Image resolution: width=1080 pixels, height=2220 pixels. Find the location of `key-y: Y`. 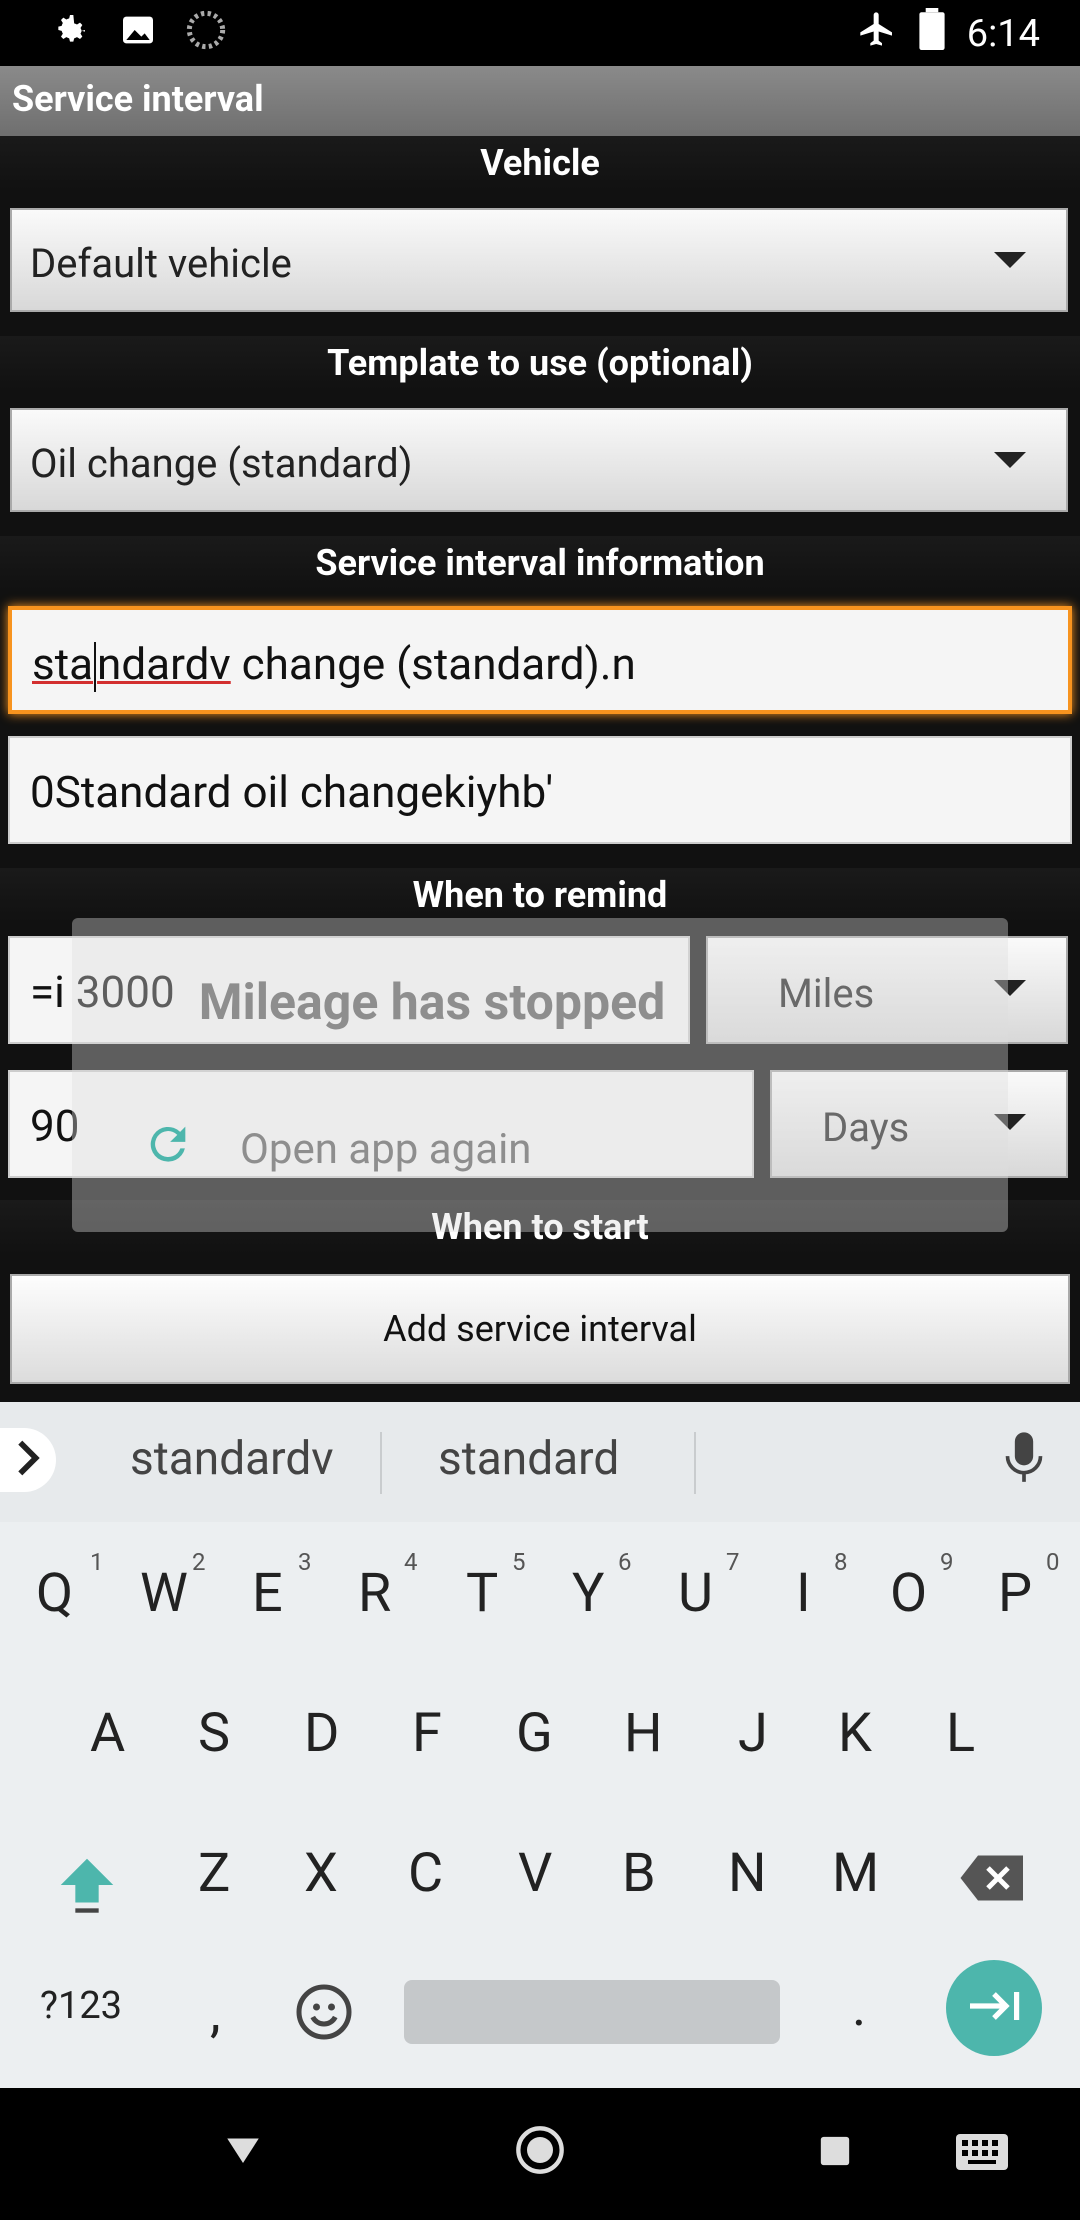

key-y: Y is located at coordinates (588, 1593).